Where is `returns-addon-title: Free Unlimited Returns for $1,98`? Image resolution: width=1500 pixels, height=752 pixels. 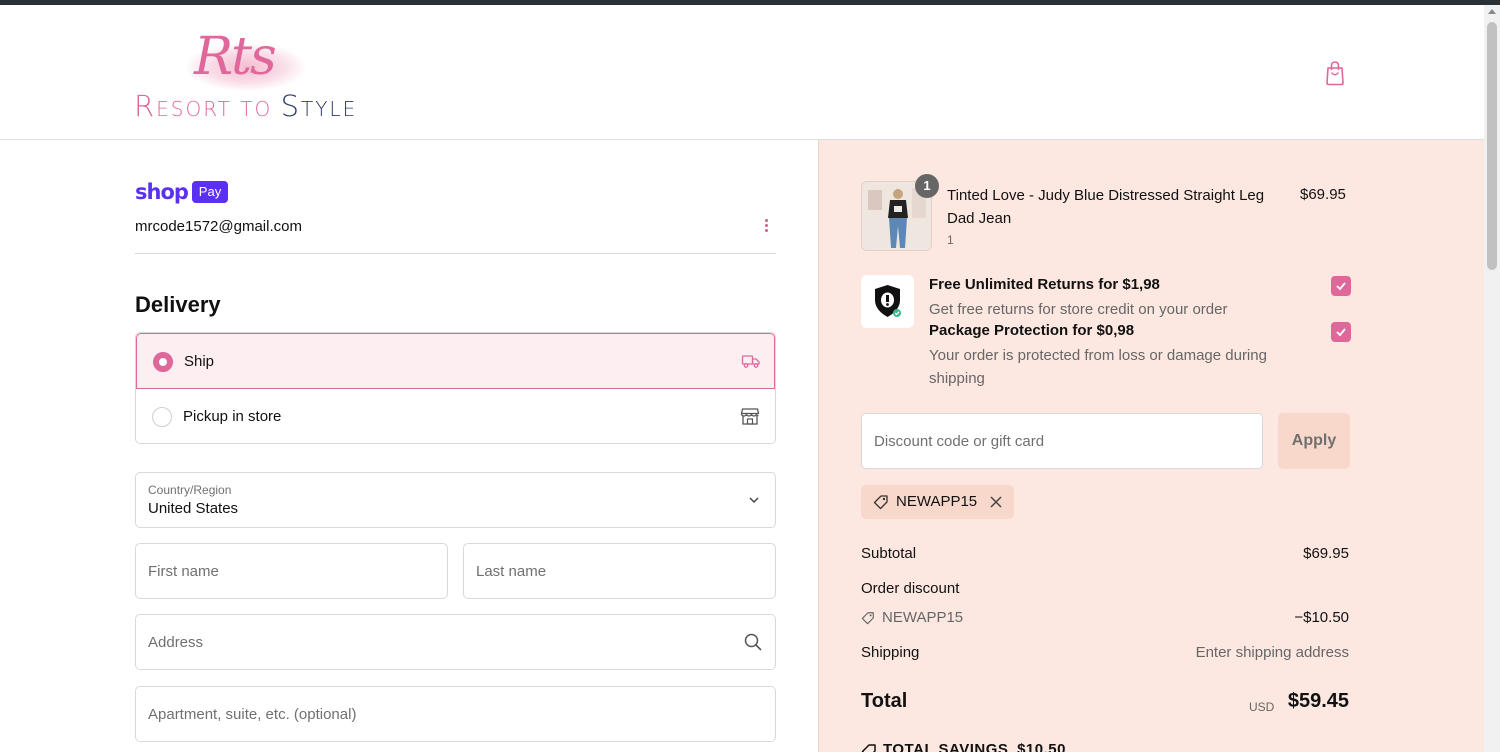
returns-addon-title: Free Unlimited Returns for $1,98 is located at coordinates (1044, 284).